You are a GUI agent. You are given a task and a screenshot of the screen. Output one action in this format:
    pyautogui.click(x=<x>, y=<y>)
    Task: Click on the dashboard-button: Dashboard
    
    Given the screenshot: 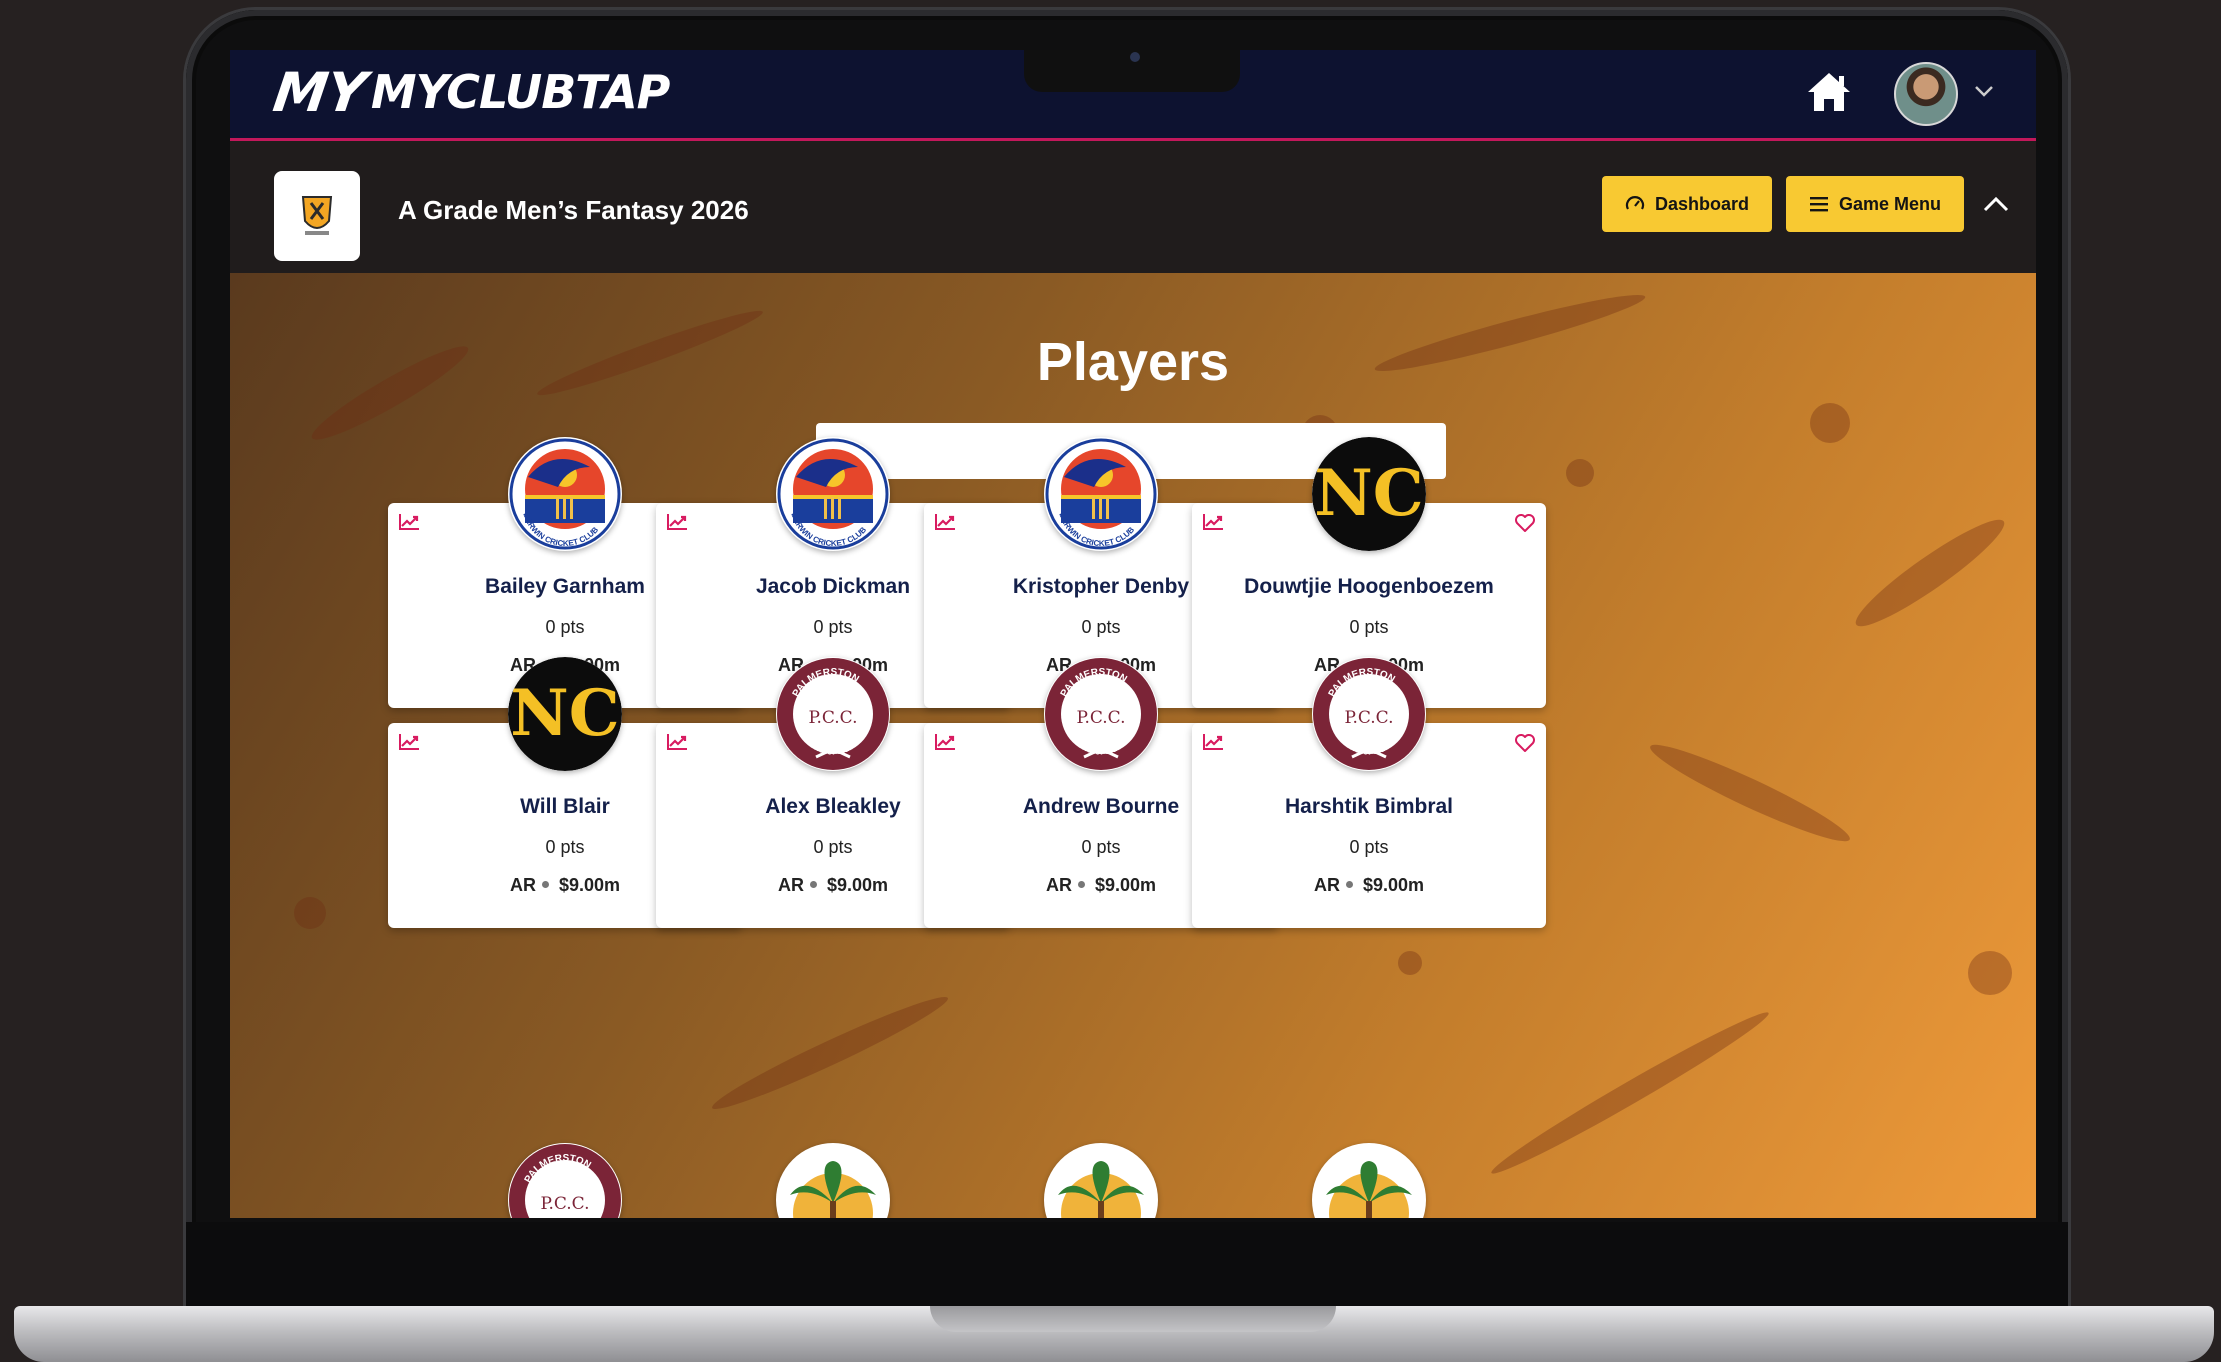 What is the action you would take?
    pyautogui.click(x=1687, y=204)
    